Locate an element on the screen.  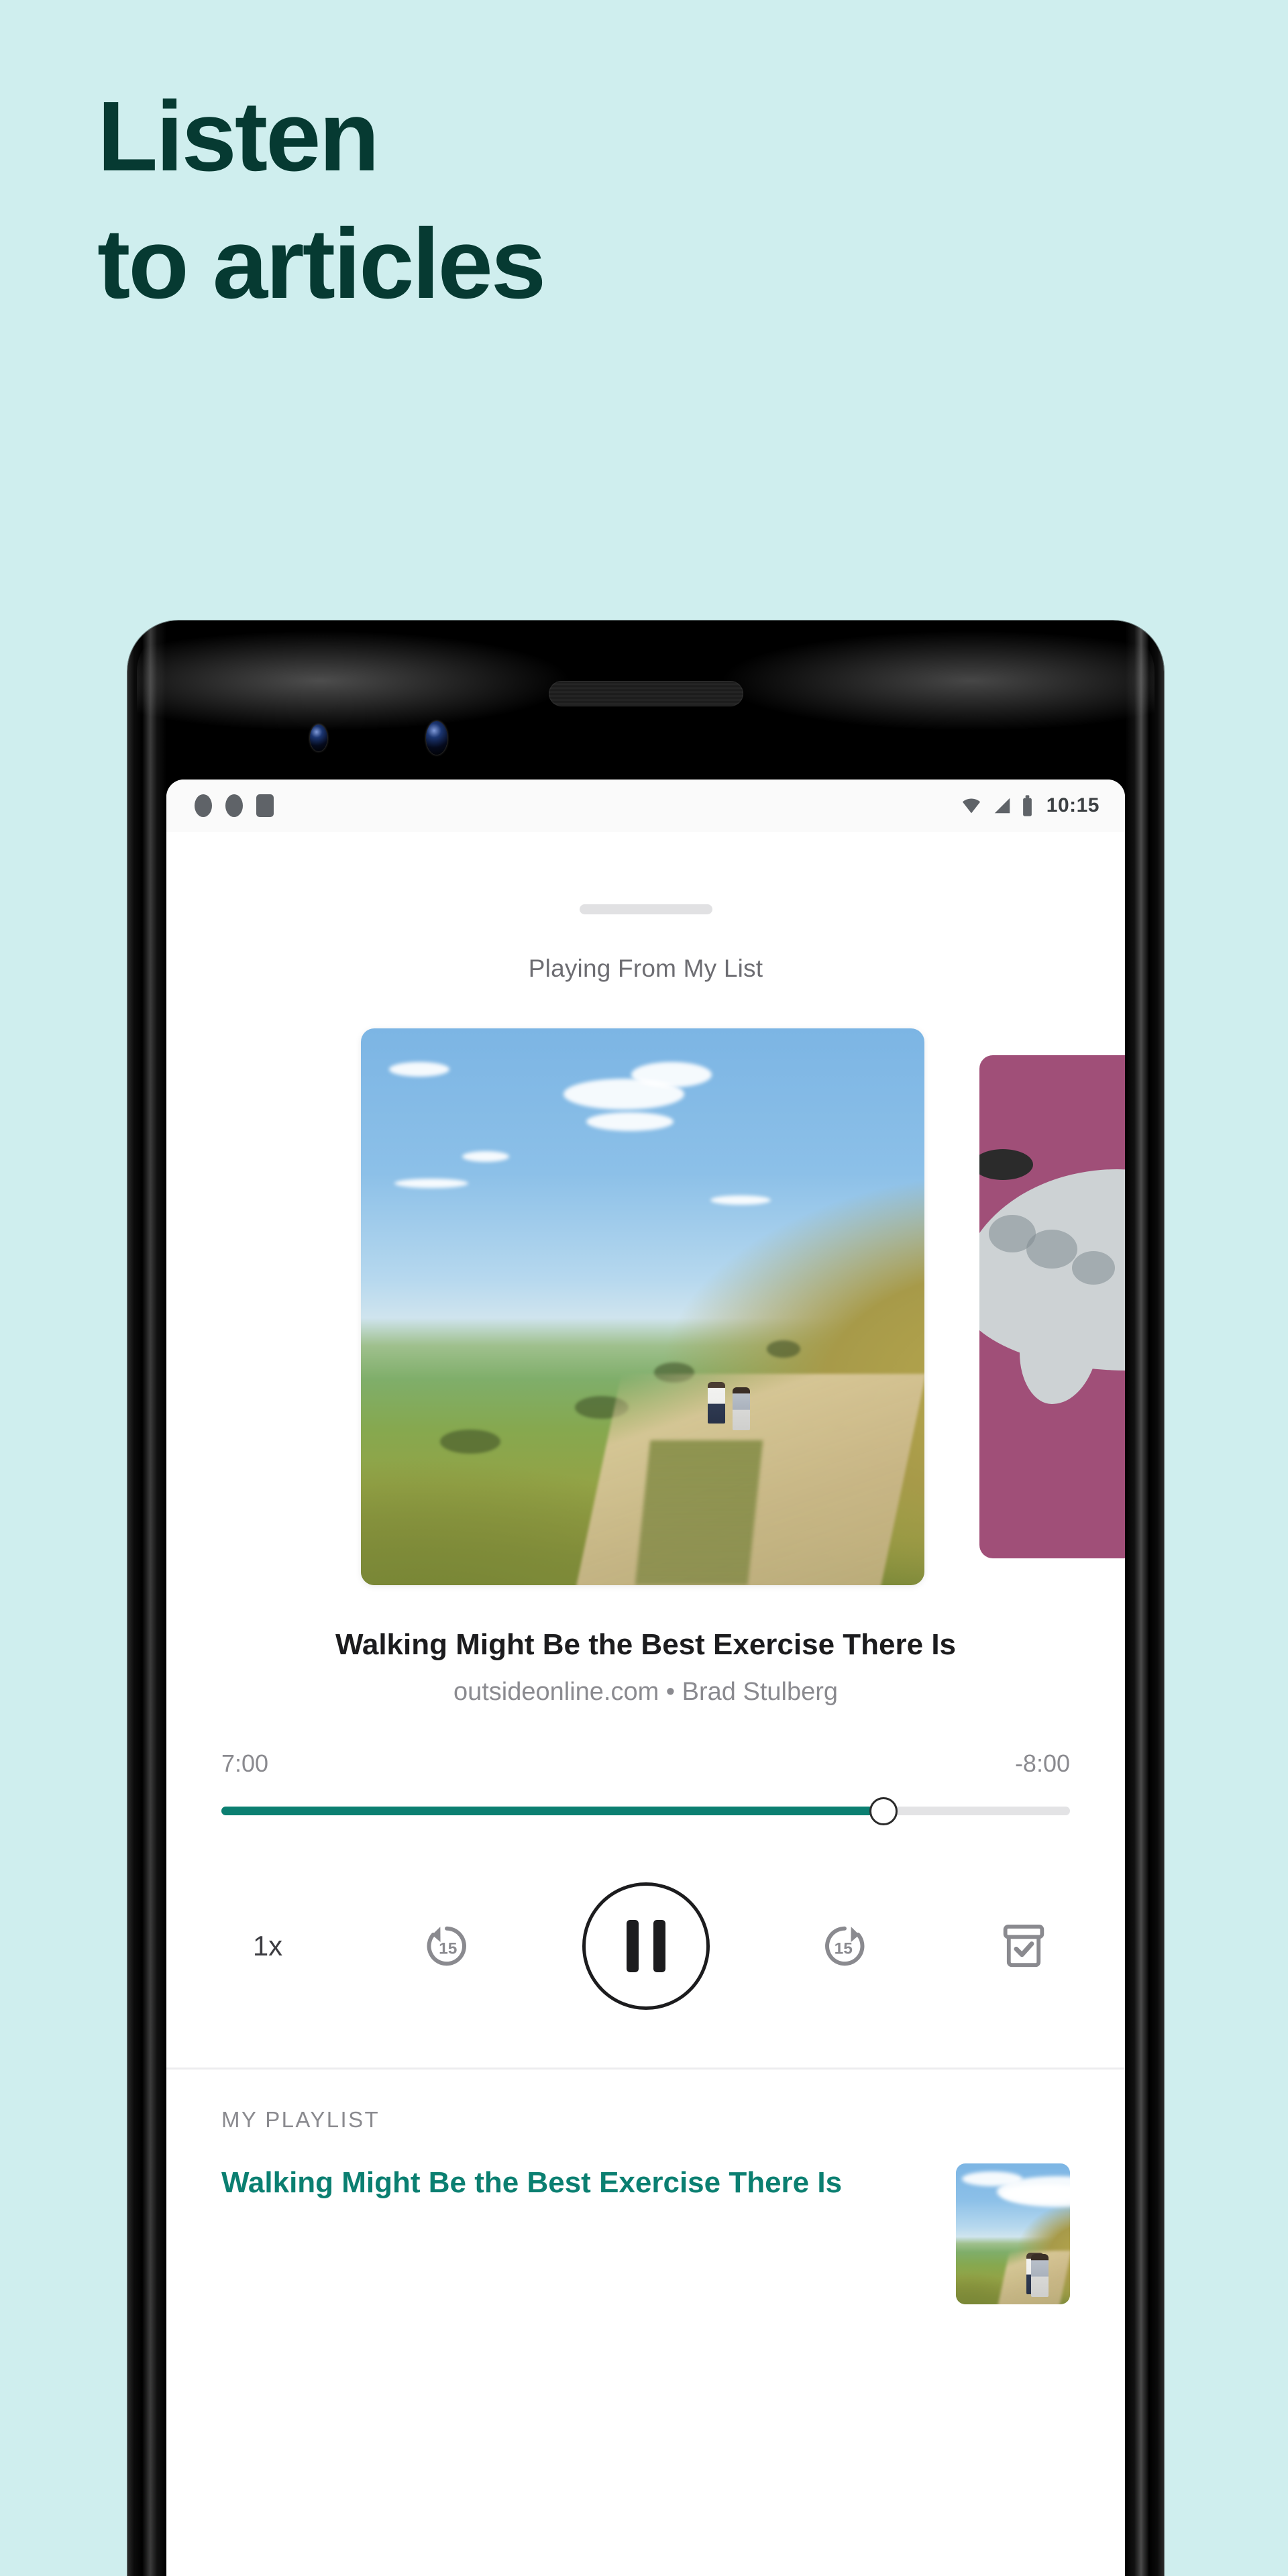
status-bar: 10:15 is located at coordinates (645, 806).